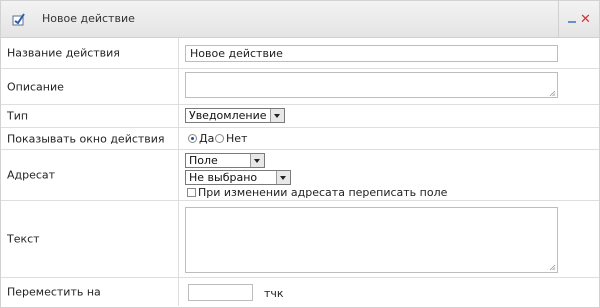  What do you see at coordinates (323, 192) in the screenshot?
I see `overwrite-field-label: При изменении адресата переписать поле` at bounding box center [323, 192].